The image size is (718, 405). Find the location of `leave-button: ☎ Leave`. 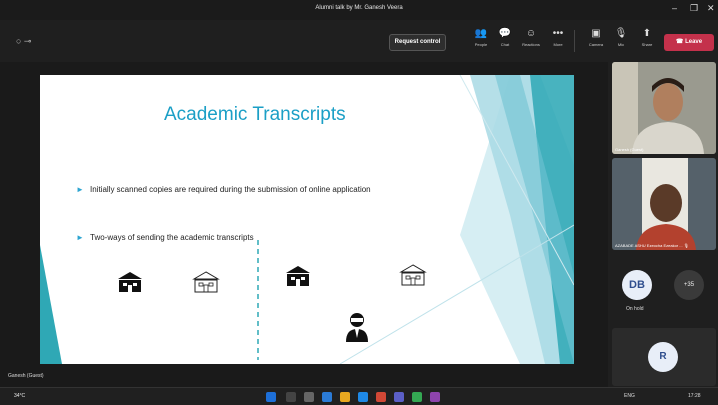

leave-button: ☎ Leave is located at coordinates (689, 42).